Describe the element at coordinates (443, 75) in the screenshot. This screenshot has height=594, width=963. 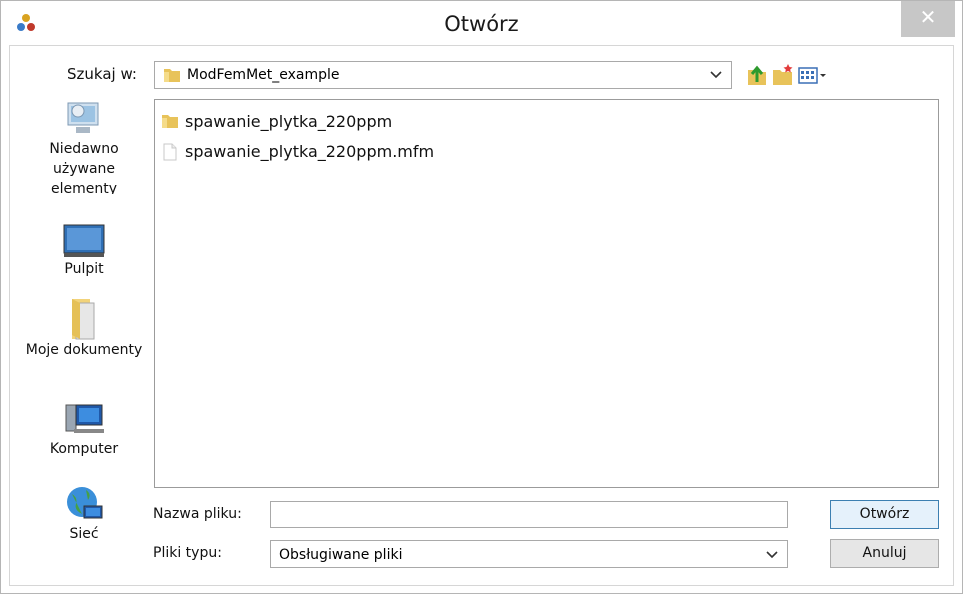
I see `lookin-combo: ModFemMet_example` at that location.